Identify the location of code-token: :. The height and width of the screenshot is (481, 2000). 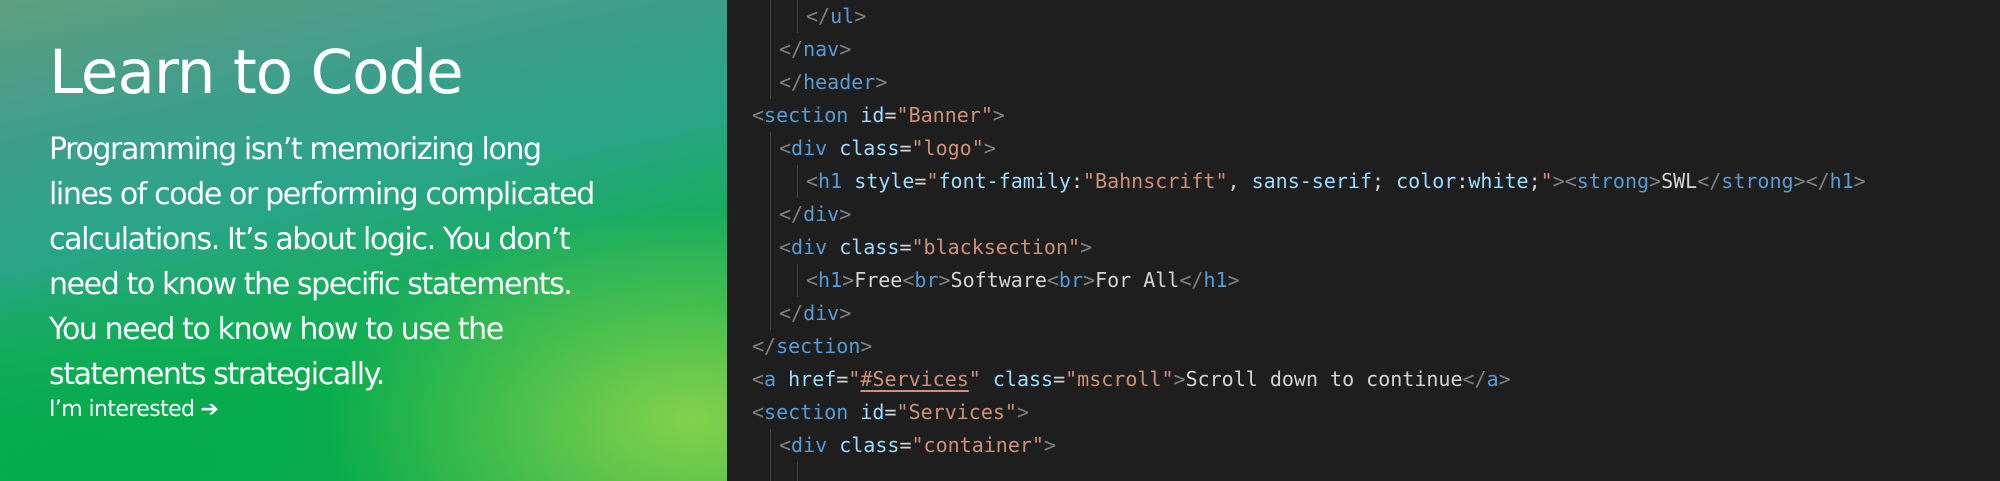
(1462, 181).